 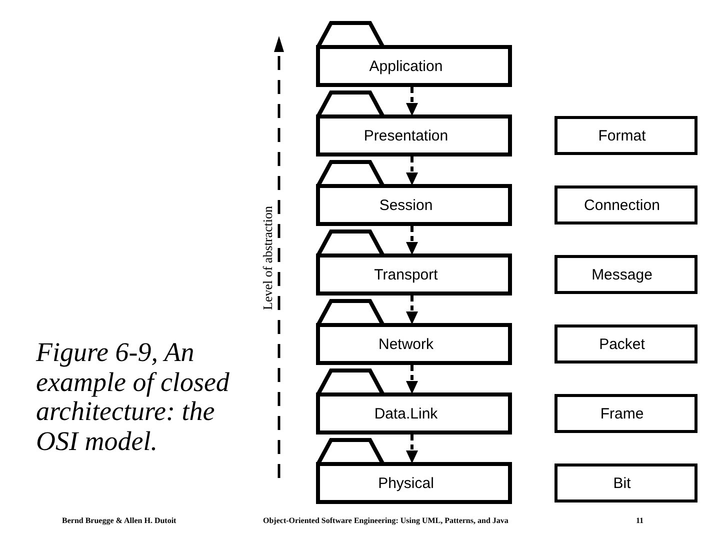 I want to click on layer-name: Session, so click(x=406, y=205).